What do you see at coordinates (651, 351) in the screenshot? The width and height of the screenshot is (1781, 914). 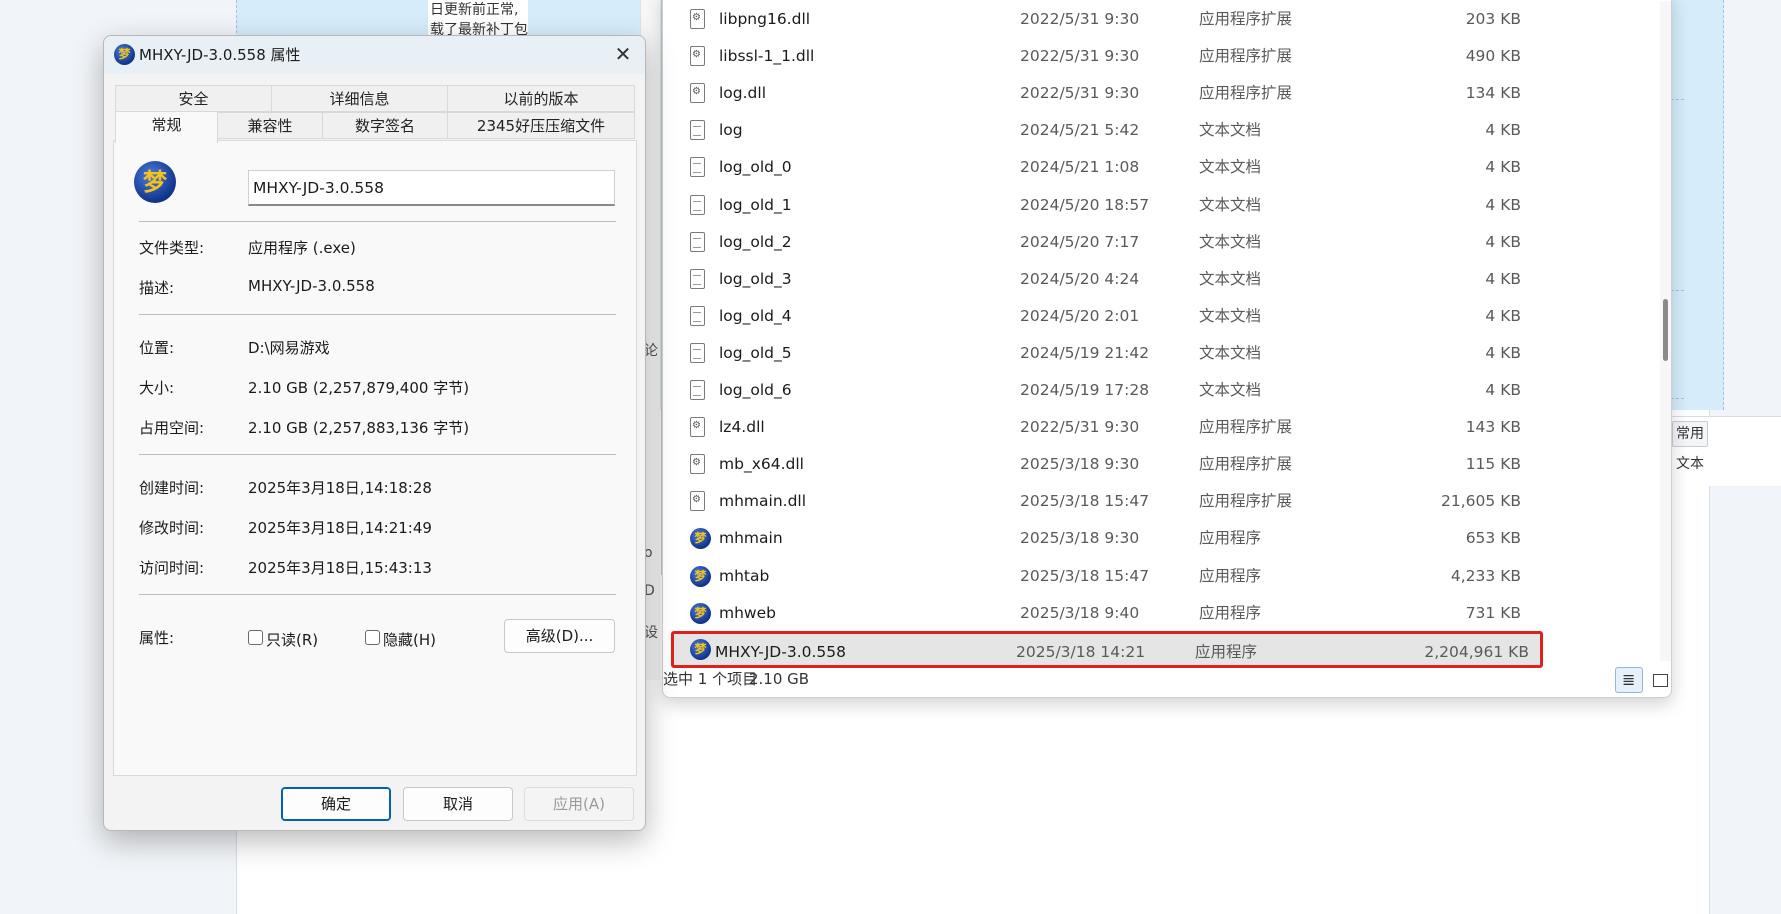 I see `strip-glyph: 论` at bounding box center [651, 351].